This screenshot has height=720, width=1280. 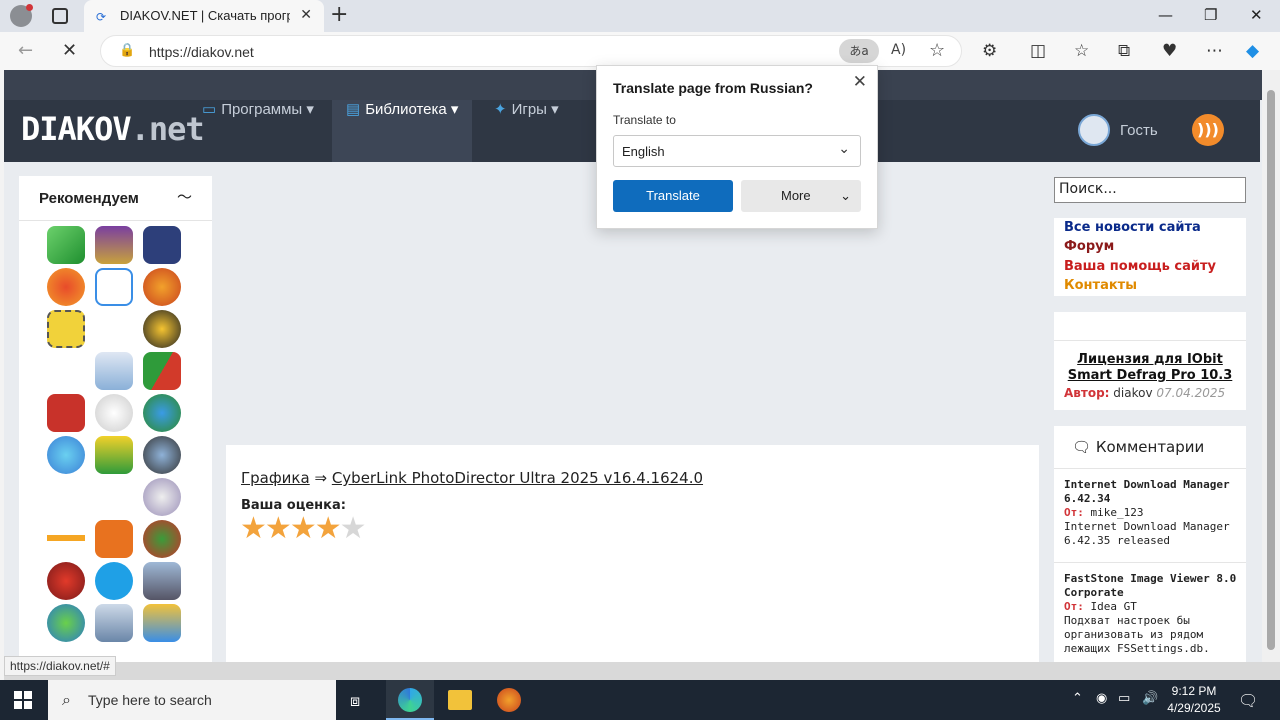 What do you see at coordinates (162, 539) in the screenshot?
I see `diskpart-app-icon` at bounding box center [162, 539].